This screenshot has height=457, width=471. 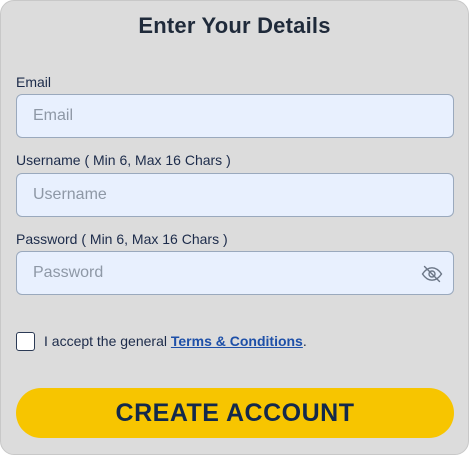 I want to click on password-field-container, so click(x=235, y=273).